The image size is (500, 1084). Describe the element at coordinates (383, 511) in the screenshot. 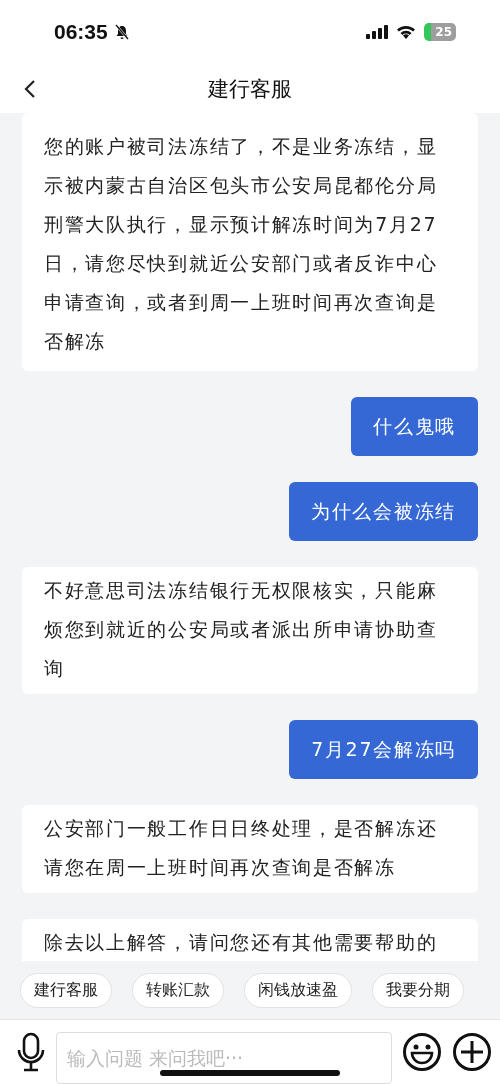

I see `user-message: 为什么会被冻结` at that location.